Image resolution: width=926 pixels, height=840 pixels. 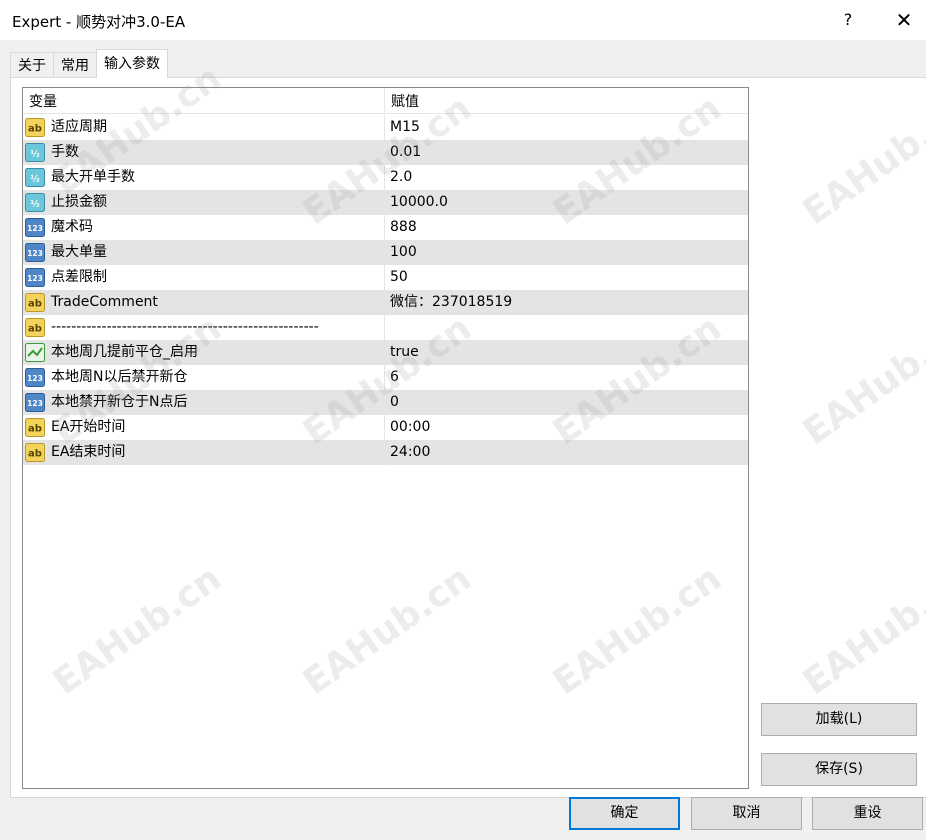 What do you see at coordinates (204, 127) in the screenshot?
I see `variable-cell: ab 适应周期` at bounding box center [204, 127].